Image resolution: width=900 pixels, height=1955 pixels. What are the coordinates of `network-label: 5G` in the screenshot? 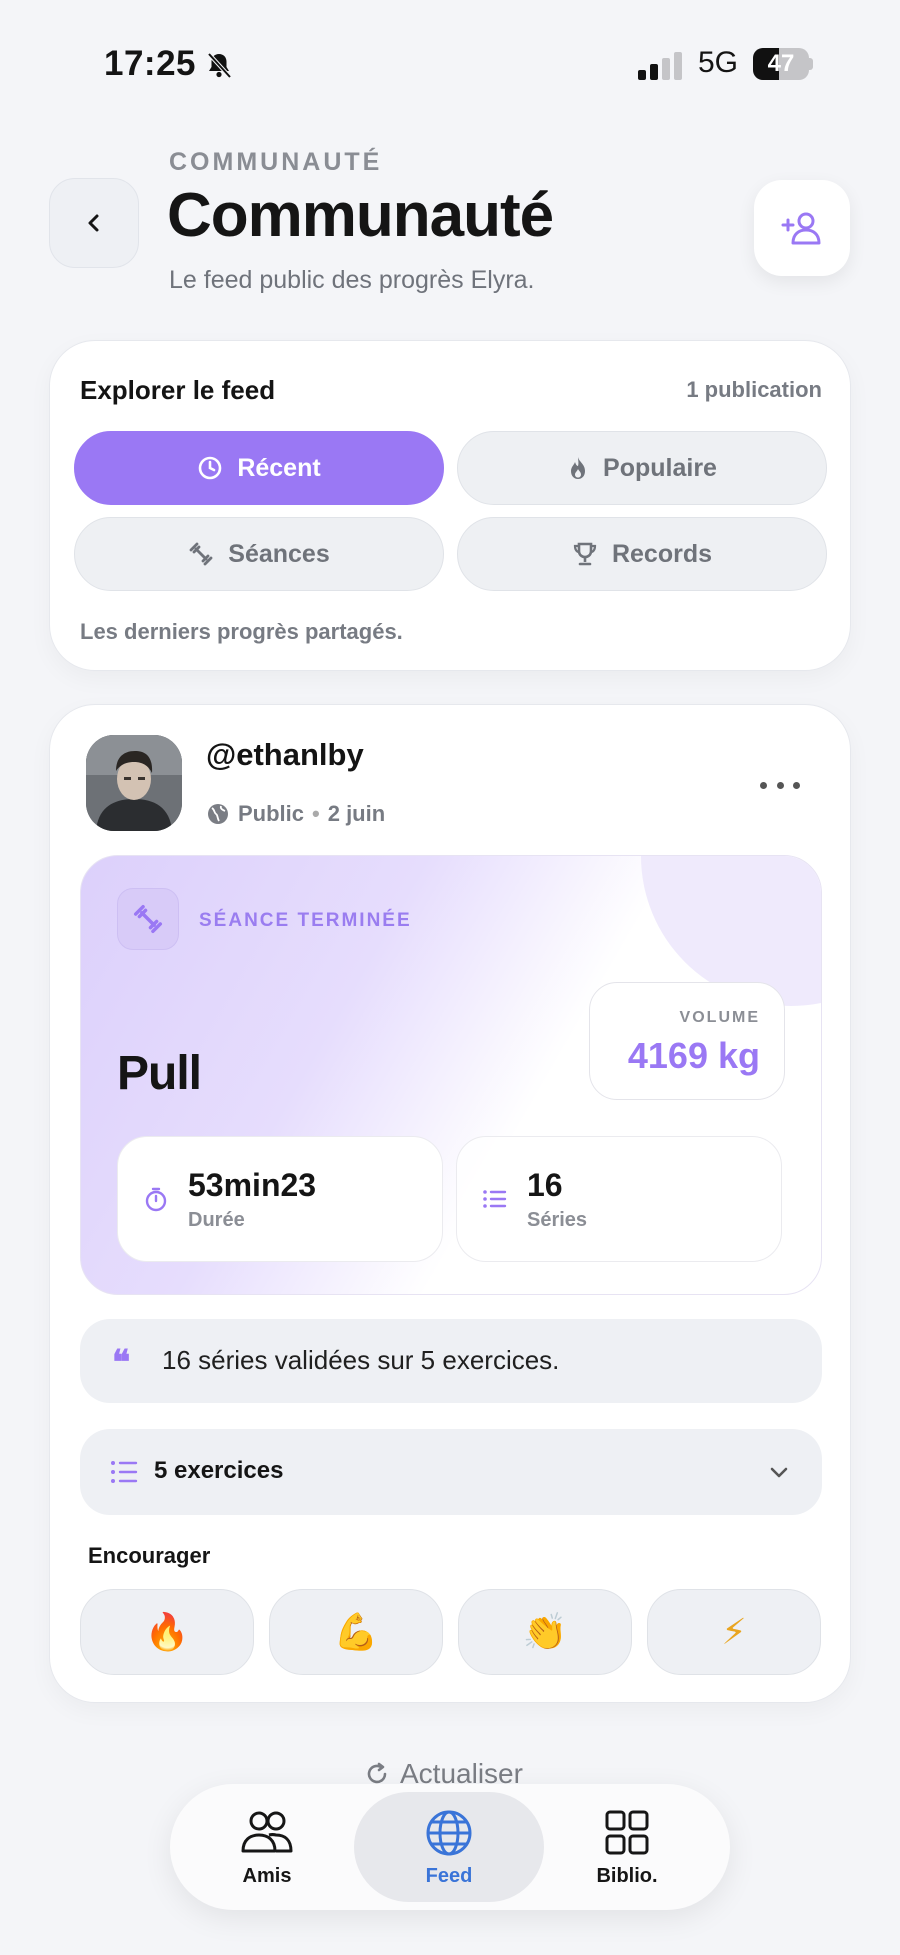 It's located at (718, 62).